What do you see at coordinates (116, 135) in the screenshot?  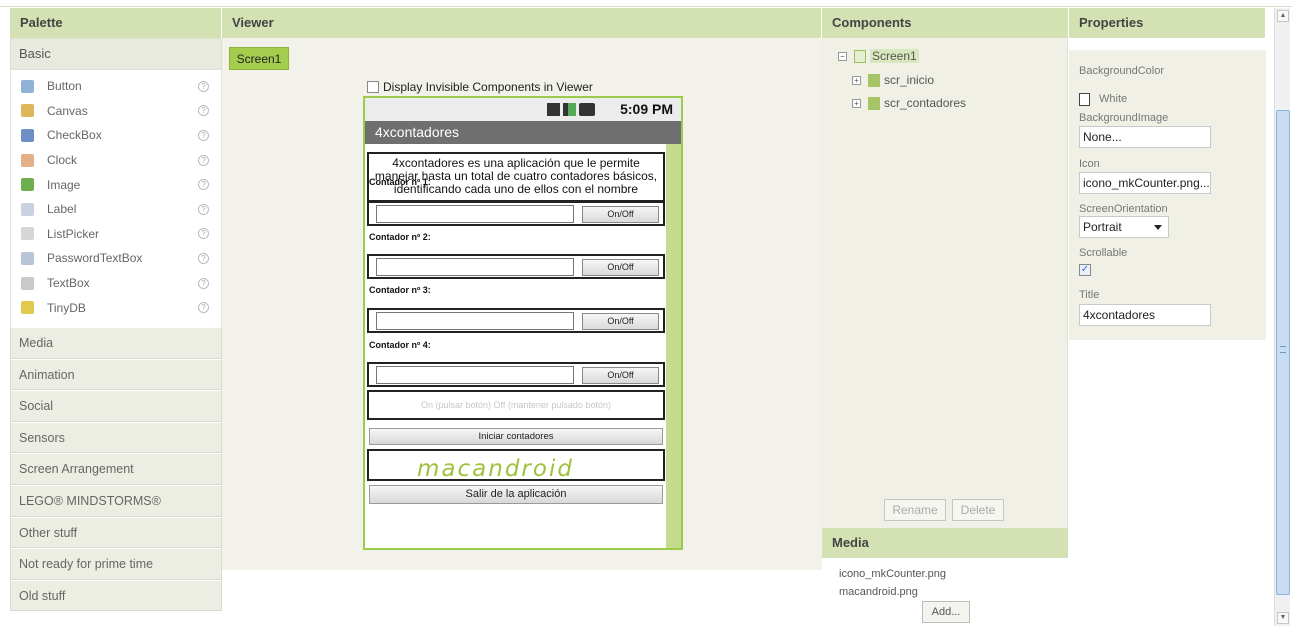 I see `palette-item-checkbox: CheckBox?` at bounding box center [116, 135].